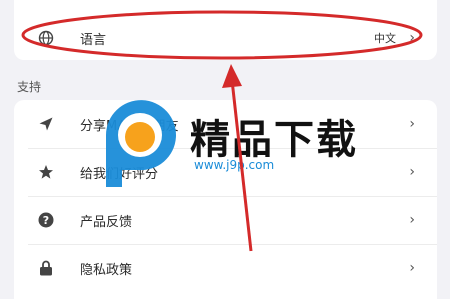 This screenshot has width=450, height=299. What do you see at coordinates (46, 172) in the screenshot?
I see `star-icon` at bounding box center [46, 172].